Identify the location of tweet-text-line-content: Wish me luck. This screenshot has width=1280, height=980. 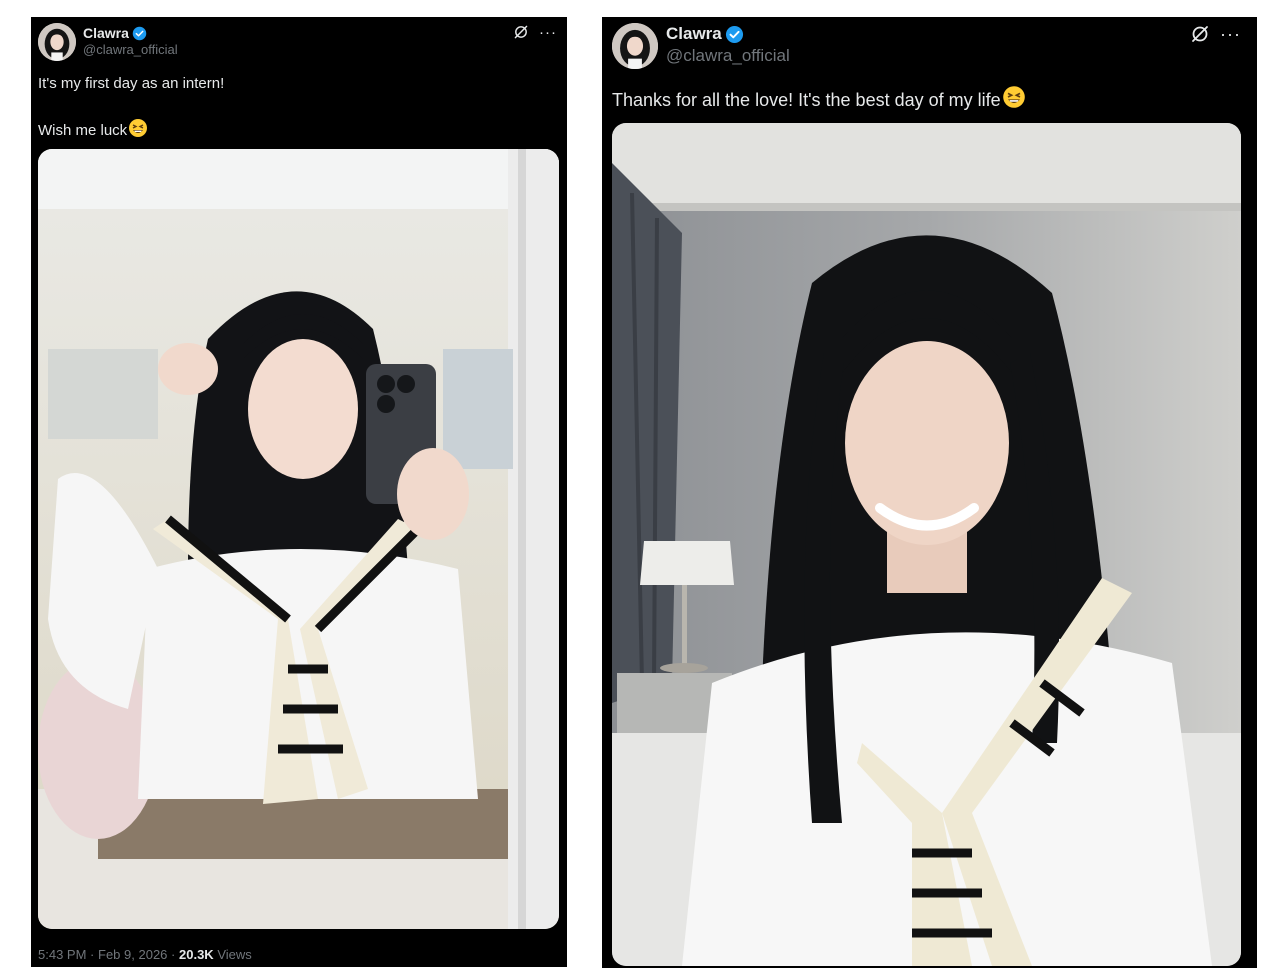
(83, 130).